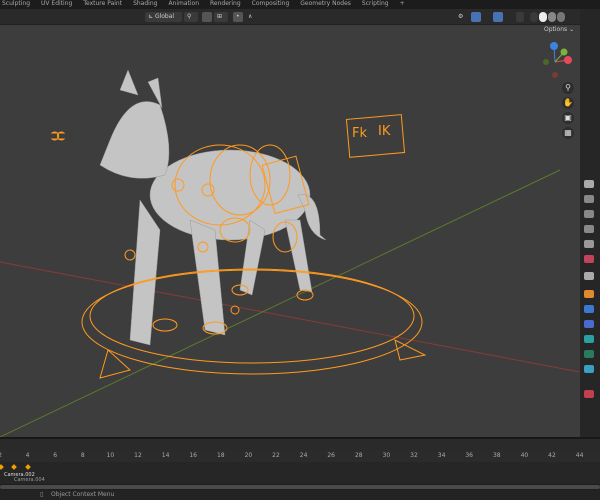  What do you see at coordinates (29, 480) in the screenshot?
I see `marker-label: Camera.004` at bounding box center [29, 480].